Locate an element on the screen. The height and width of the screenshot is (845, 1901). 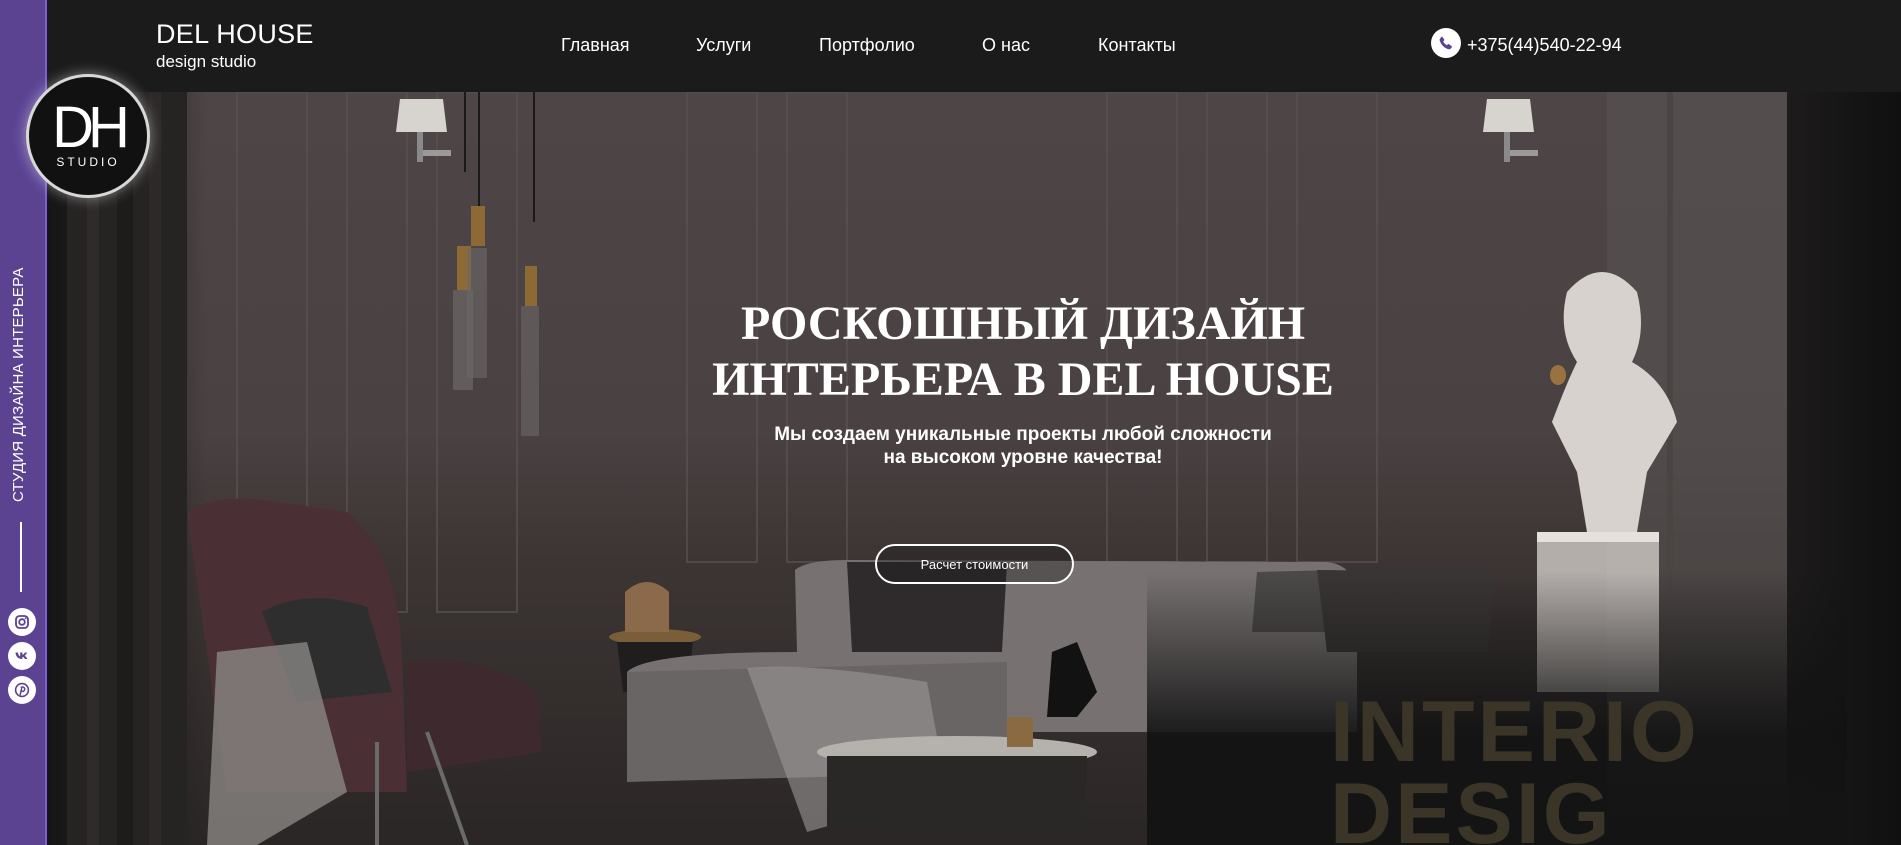
nav-item-home: Главная is located at coordinates (595, 45).